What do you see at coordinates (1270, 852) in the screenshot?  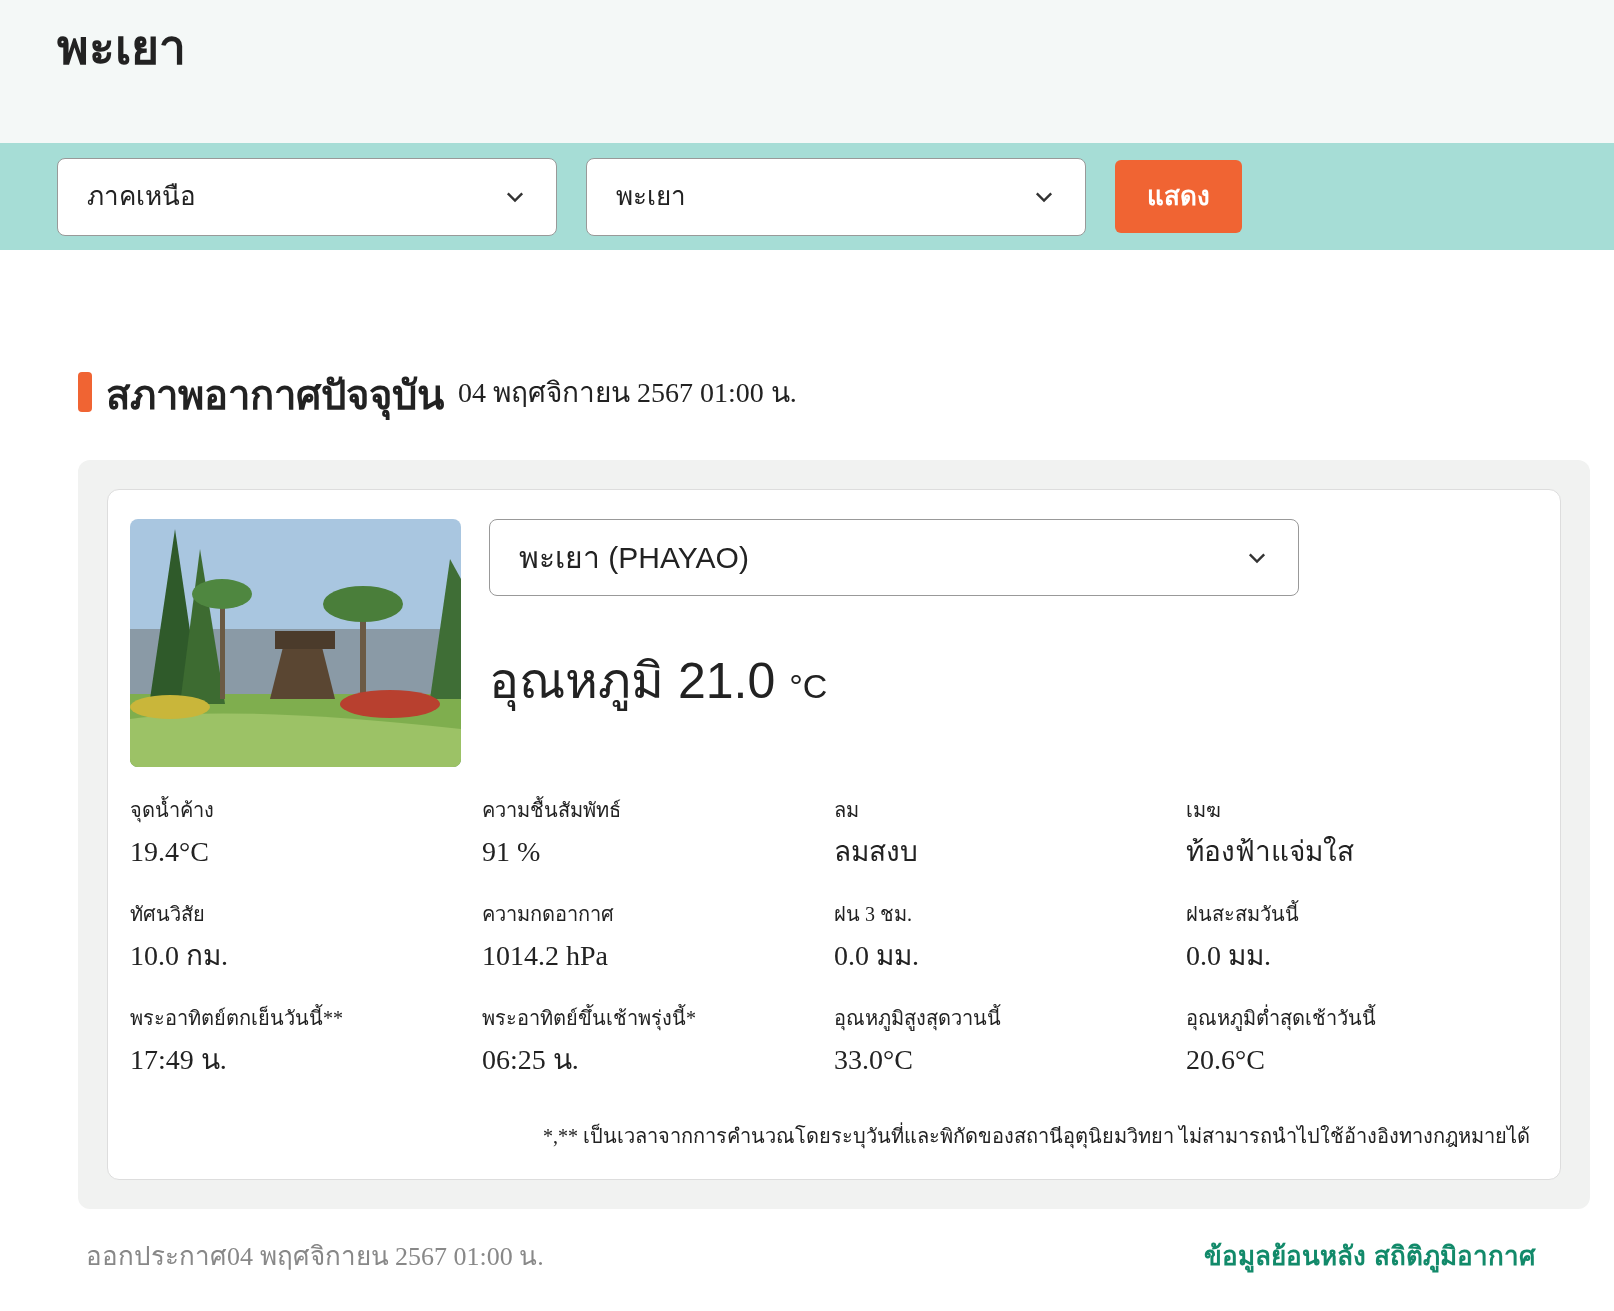 I see `stat-value: ท้องฟ้าแจ่มใส` at bounding box center [1270, 852].